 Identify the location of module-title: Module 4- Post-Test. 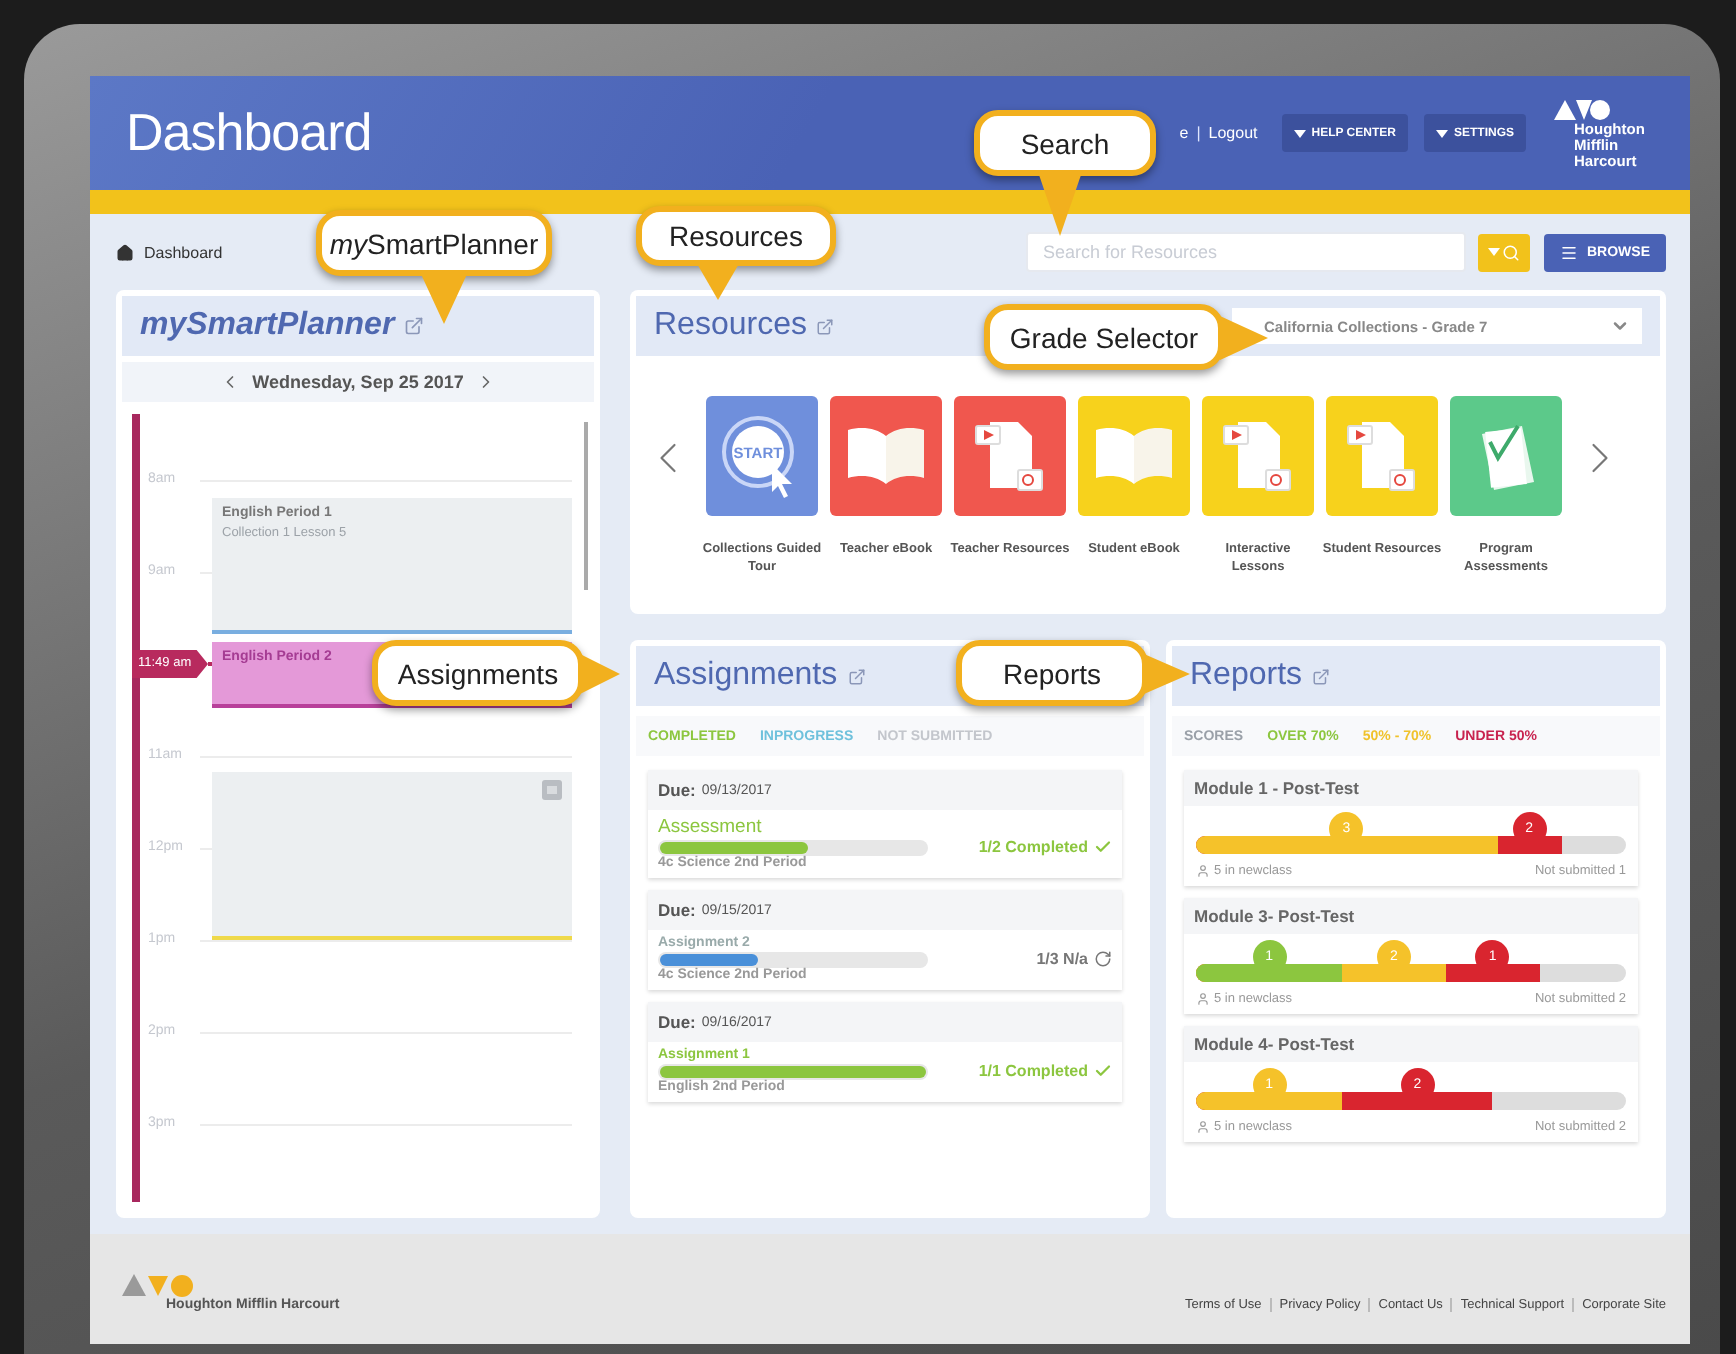
(1274, 1044).